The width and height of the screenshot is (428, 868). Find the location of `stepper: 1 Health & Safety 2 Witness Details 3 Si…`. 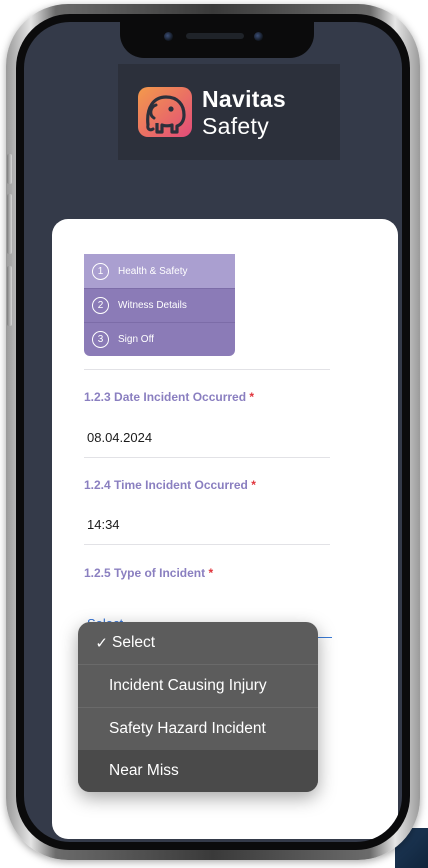

stepper: 1 Health & Safety 2 Witness Details 3 Si… is located at coordinates (159, 305).